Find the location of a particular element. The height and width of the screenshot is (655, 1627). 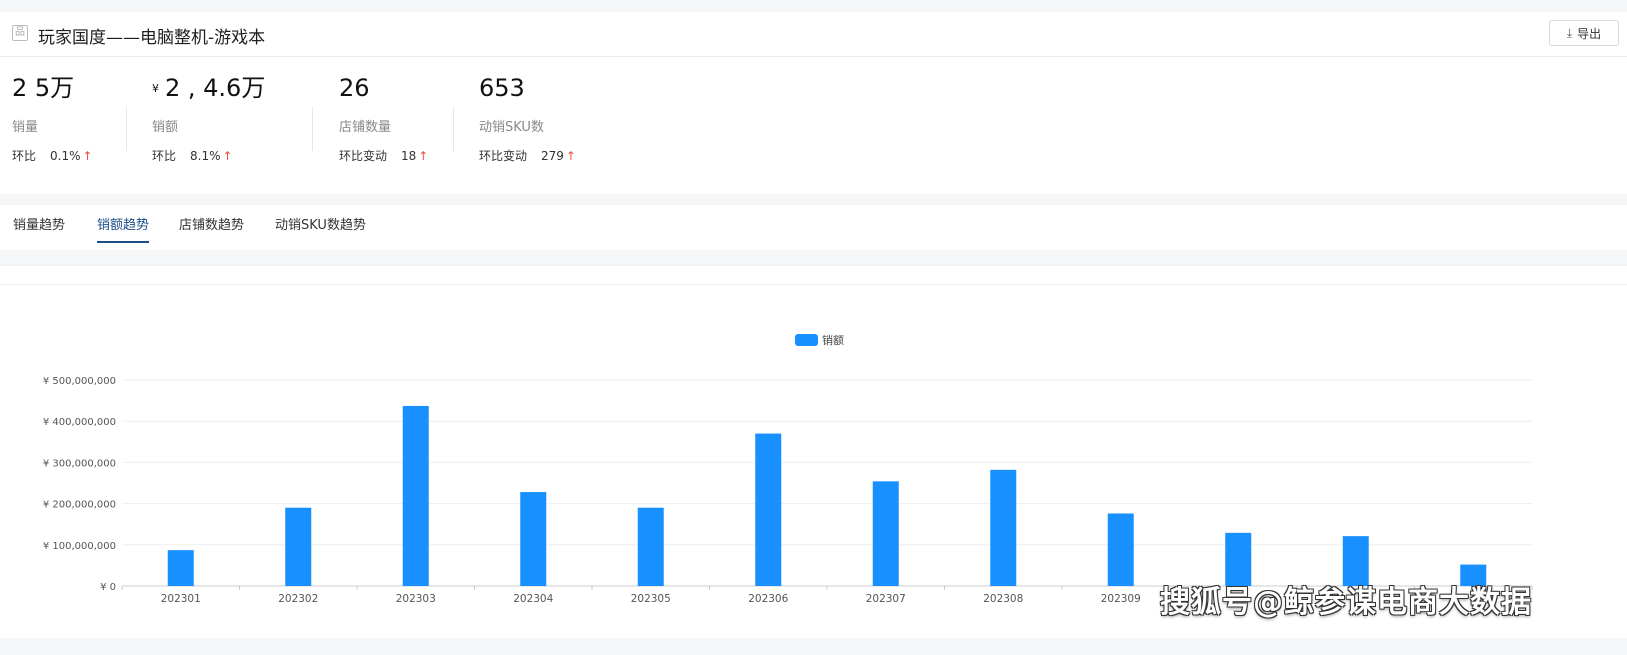

metric-value: ¥2 , 4.6万 is located at coordinates (209, 88).